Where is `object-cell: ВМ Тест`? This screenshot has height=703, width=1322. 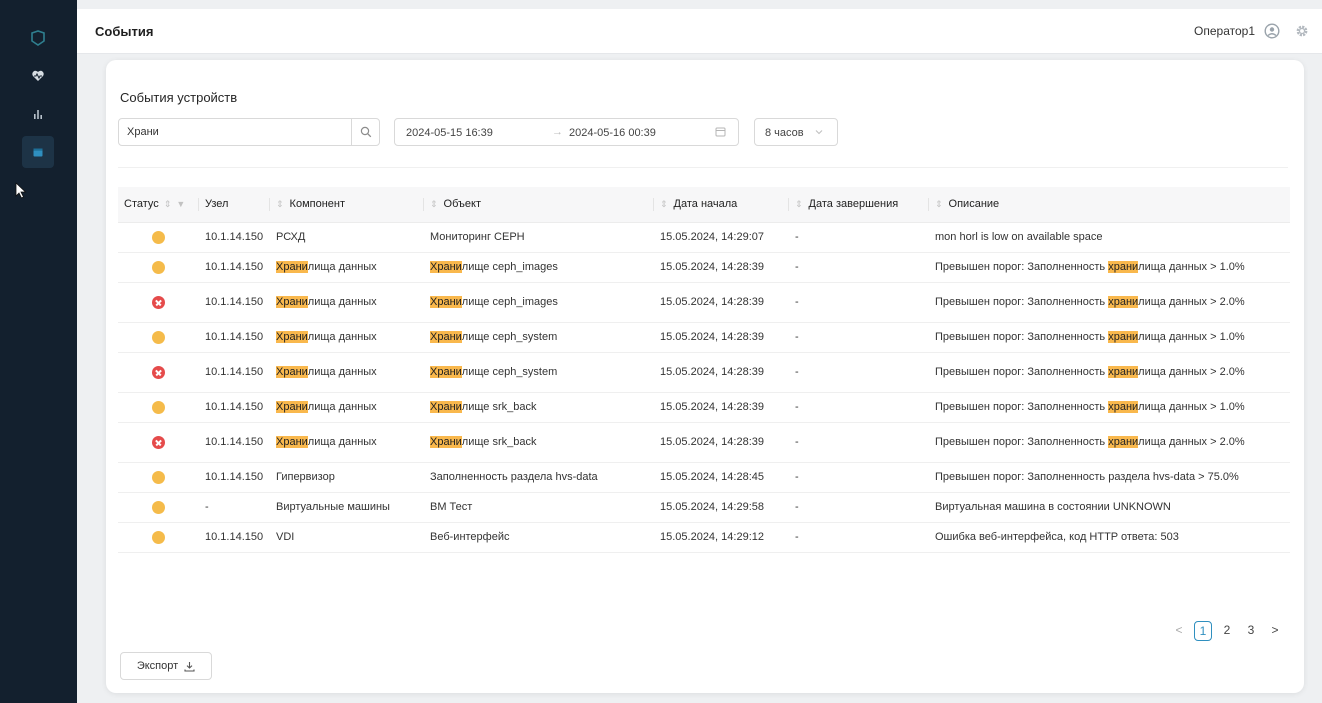 object-cell: ВМ Тест is located at coordinates (539, 507).